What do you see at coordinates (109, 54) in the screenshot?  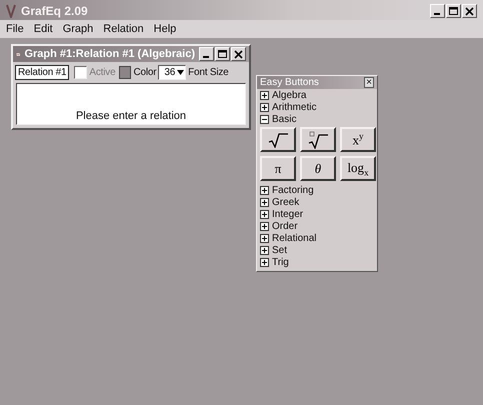 I see `window-title: Graph #1:Relation #1 (Algebraic)` at bounding box center [109, 54].